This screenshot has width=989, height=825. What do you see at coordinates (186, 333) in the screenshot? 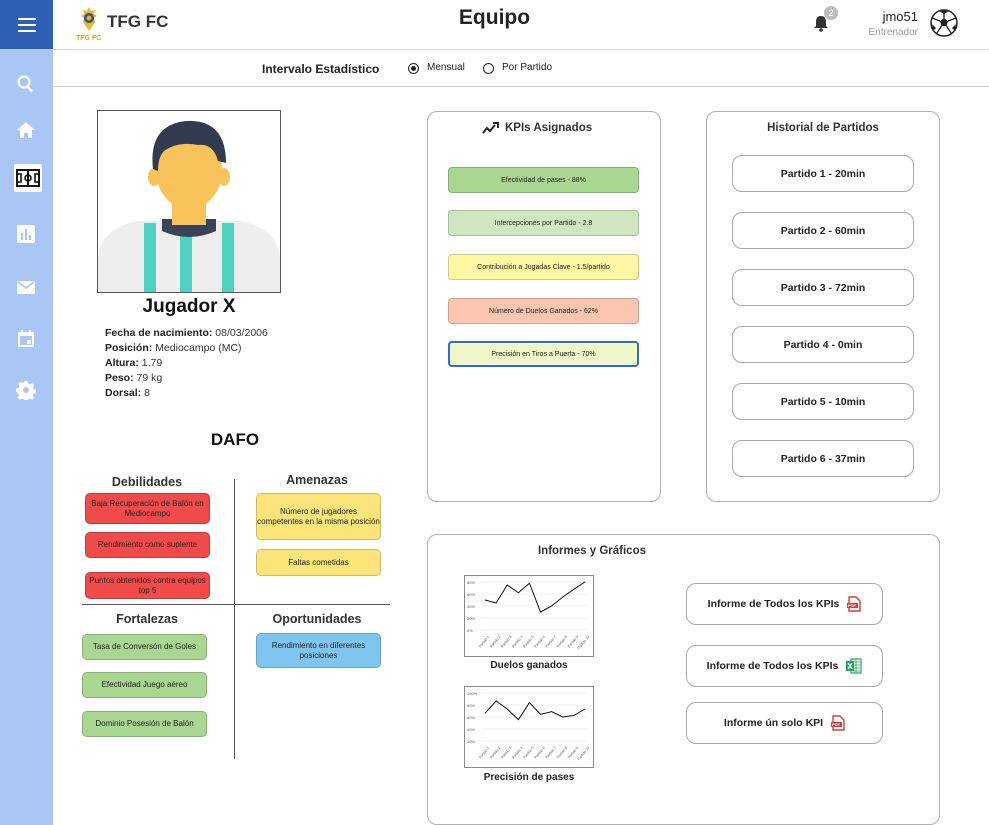
I see `player-birthdate: Fecha de nacimiento: 08/03/2006` at bounding box center [186, 333].